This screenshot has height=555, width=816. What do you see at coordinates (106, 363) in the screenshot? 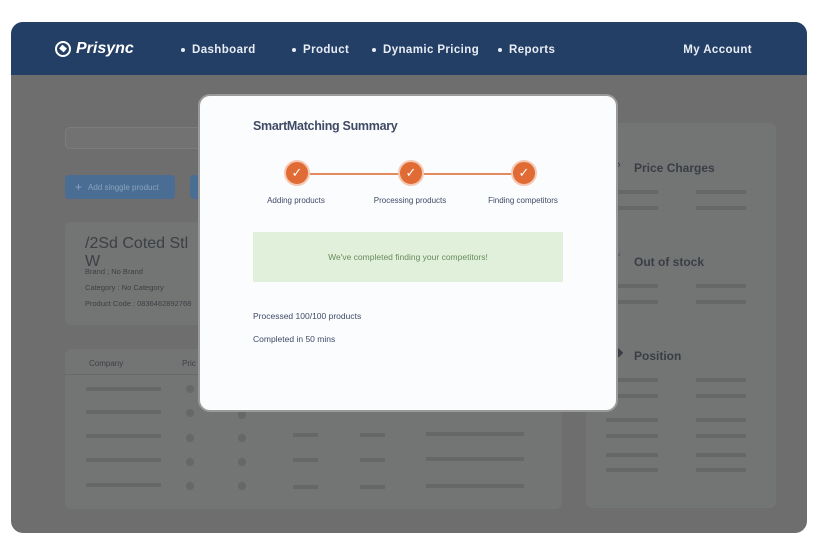
I see `th-company: Company` at bounding box center [106, 363].